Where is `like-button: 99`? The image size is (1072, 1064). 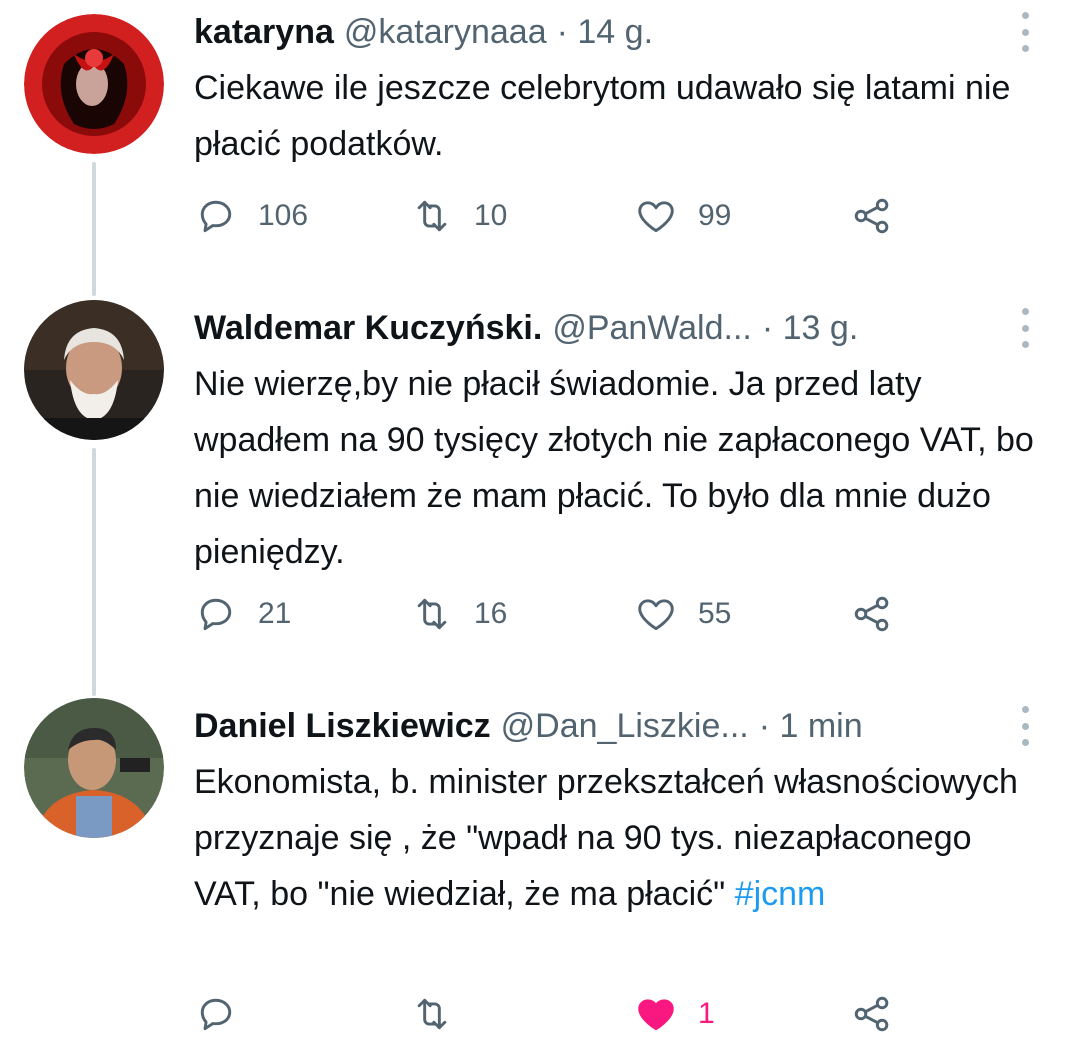 like-button: 99 is located at coordinates (682, 216).